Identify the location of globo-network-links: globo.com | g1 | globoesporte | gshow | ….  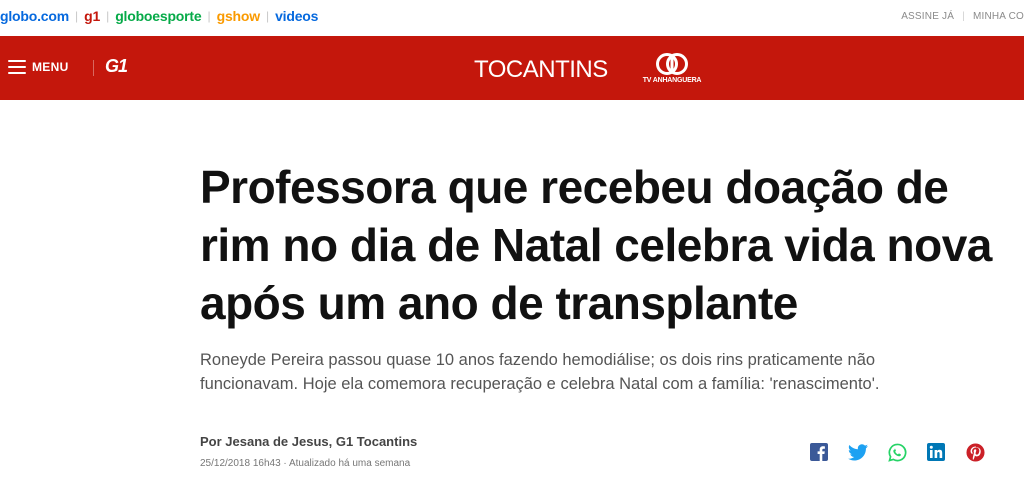
(159, 16).